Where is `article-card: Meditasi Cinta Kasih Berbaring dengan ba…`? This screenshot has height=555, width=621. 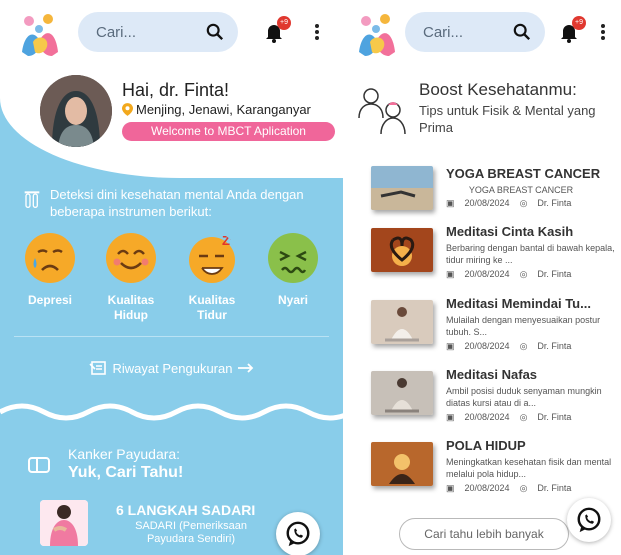
article-card: Meditasi Cinta Kasih Berbaring dengan ba… is located at coordinates (496, 255).